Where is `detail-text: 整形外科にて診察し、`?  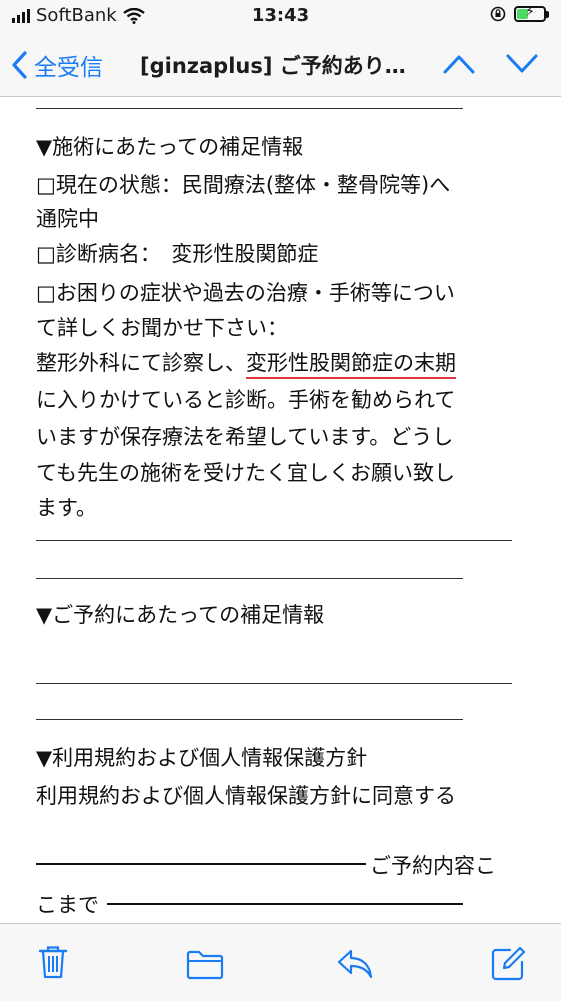 detail-text: 整形外科にて診察し、 is located at coordinates (141, 363).